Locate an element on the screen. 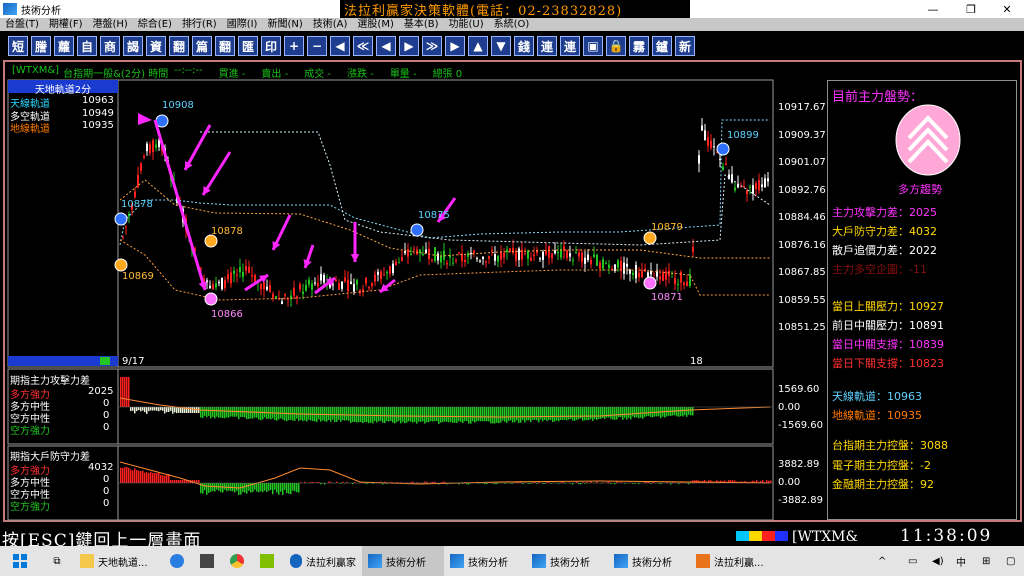  edge-icon is located at coordinates (179, 561).